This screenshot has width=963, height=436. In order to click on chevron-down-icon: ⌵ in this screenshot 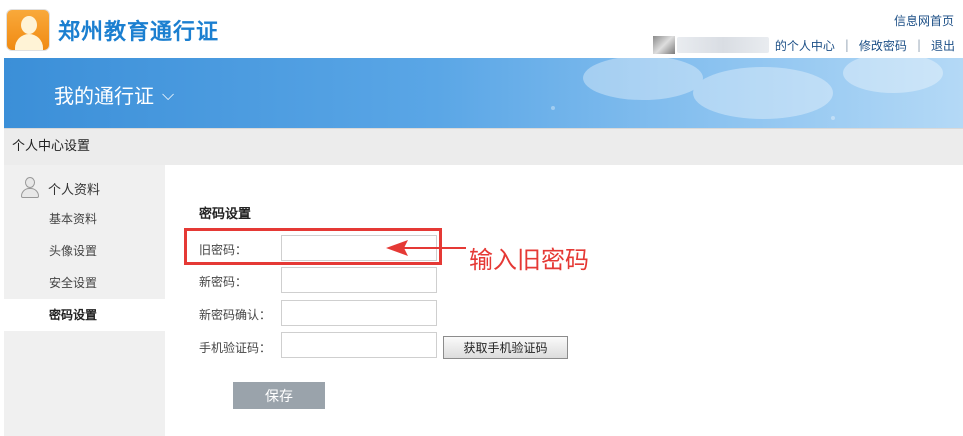, I will do `click(168, 94)`.